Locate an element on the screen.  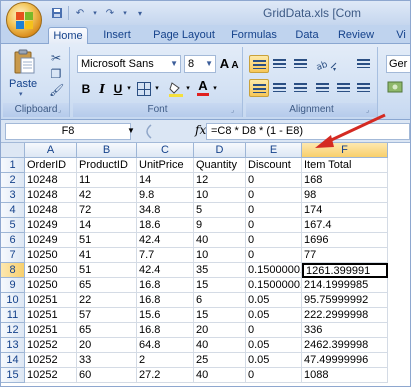
fill-color-dropdown-icon: ▾ is located at coordinates (188, 89).